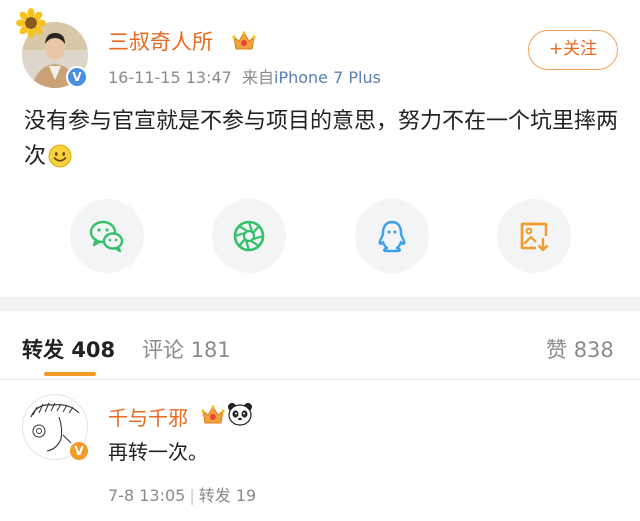 Image resolution: width=640 pixels, height=521 pixels. I want to click on tab-like: 赞 838, so click(580, 349).